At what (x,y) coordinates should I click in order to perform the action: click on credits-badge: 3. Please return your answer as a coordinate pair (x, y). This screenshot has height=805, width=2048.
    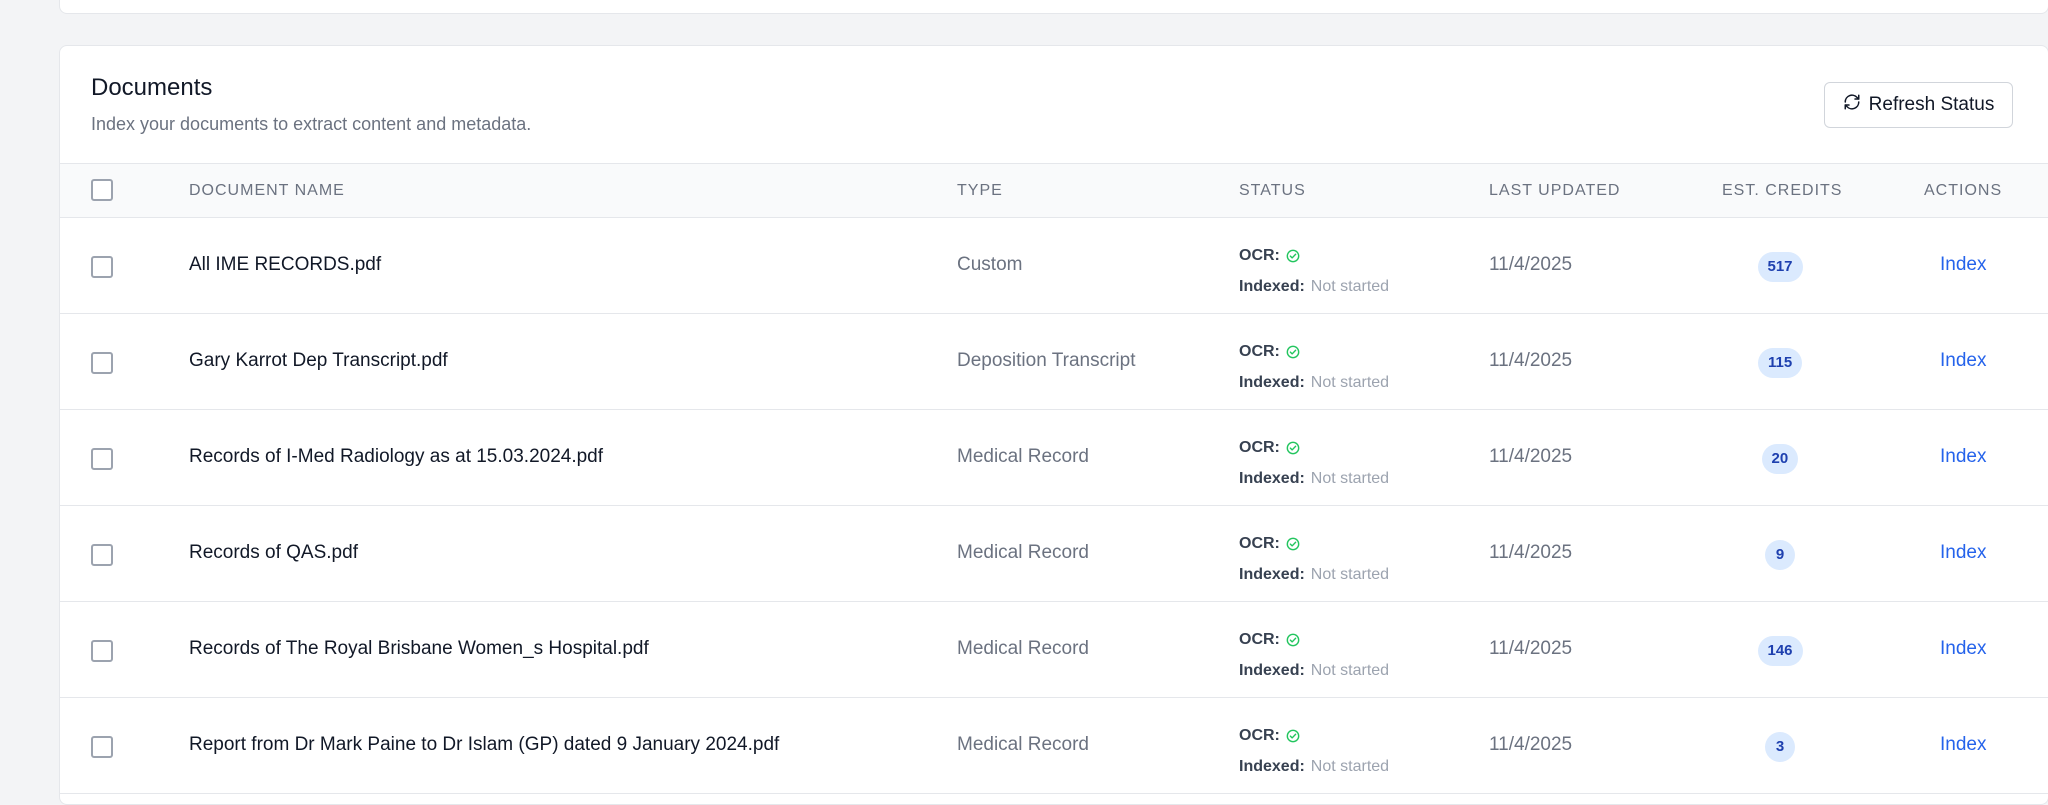
    Looking at the image, I should click on (1780, 747).